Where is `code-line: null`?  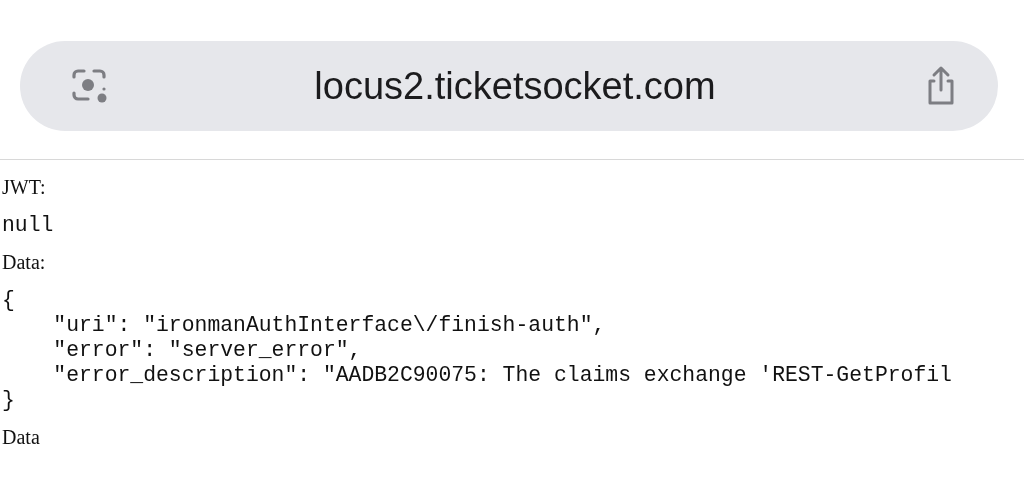 code-line: null is located at coordinates (28, 225).